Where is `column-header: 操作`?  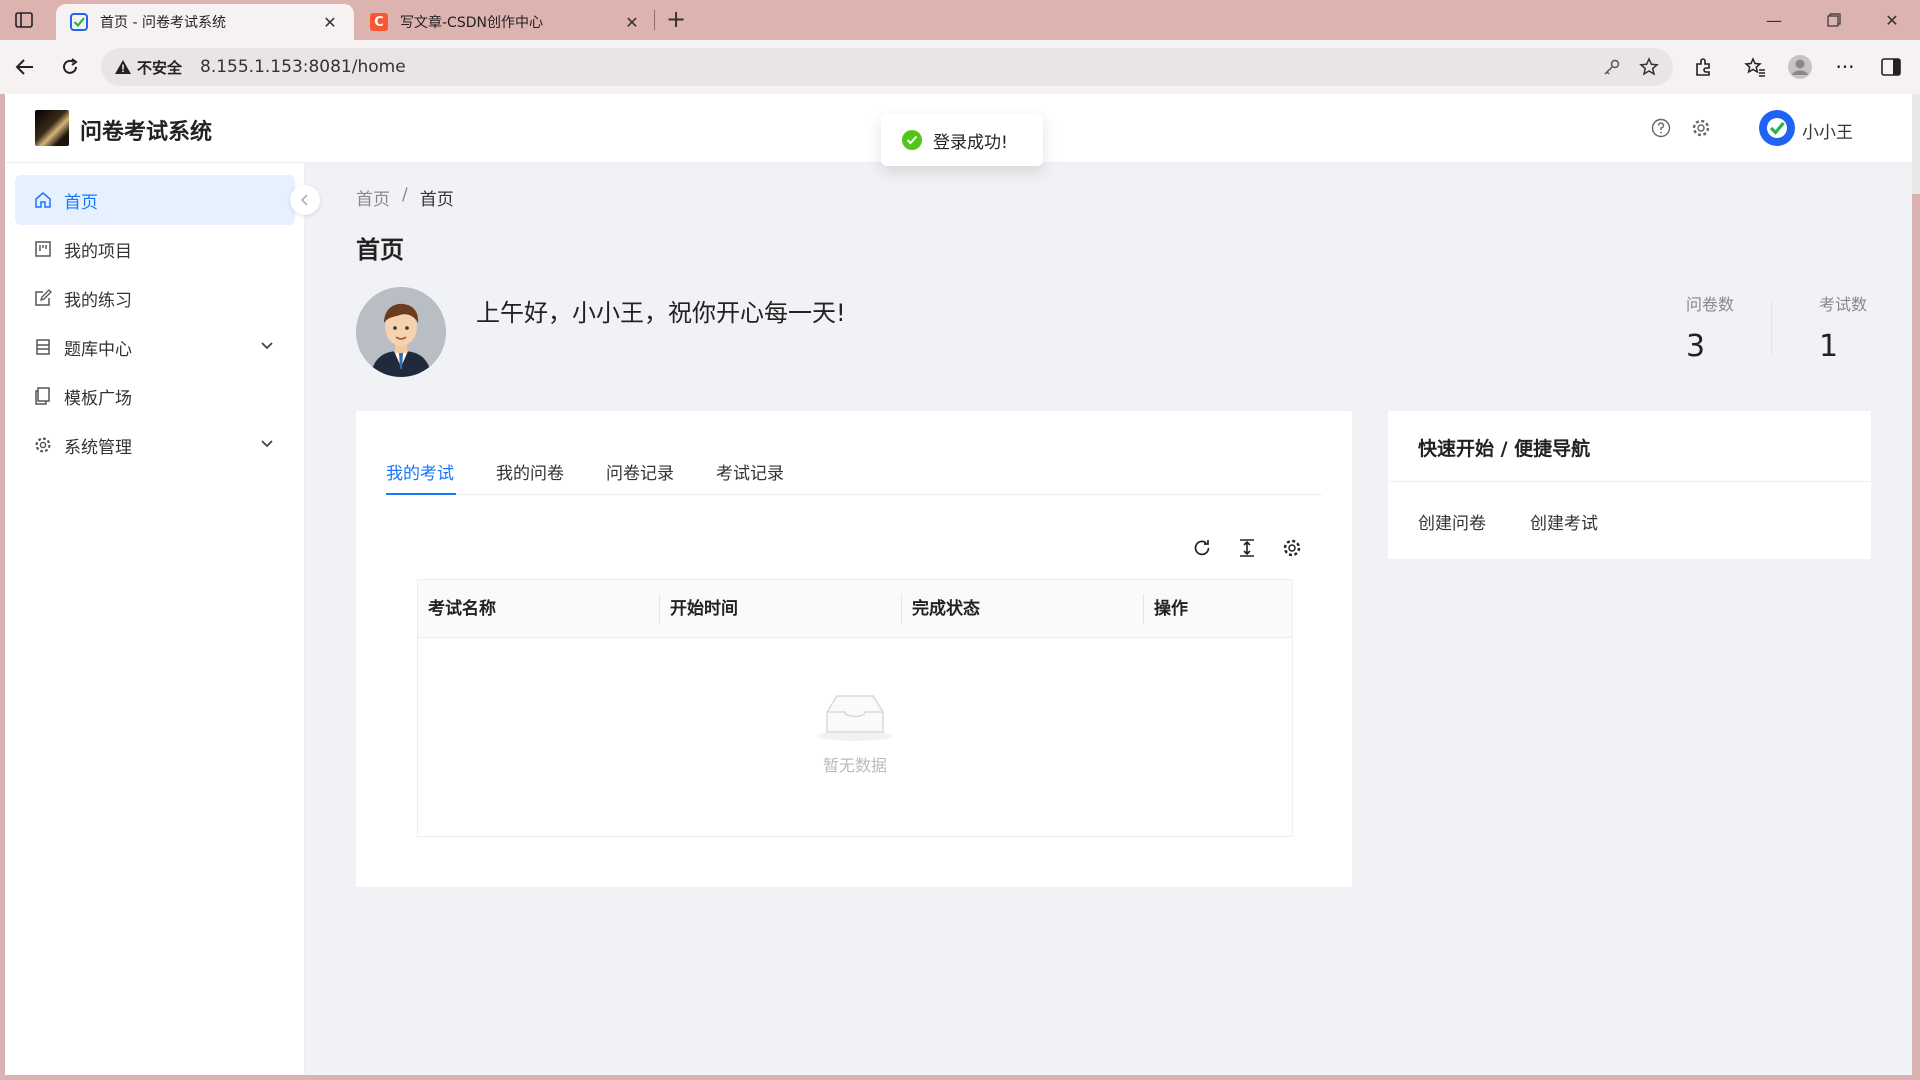 column-header: 操作 is located at coordinates (1166, 609).